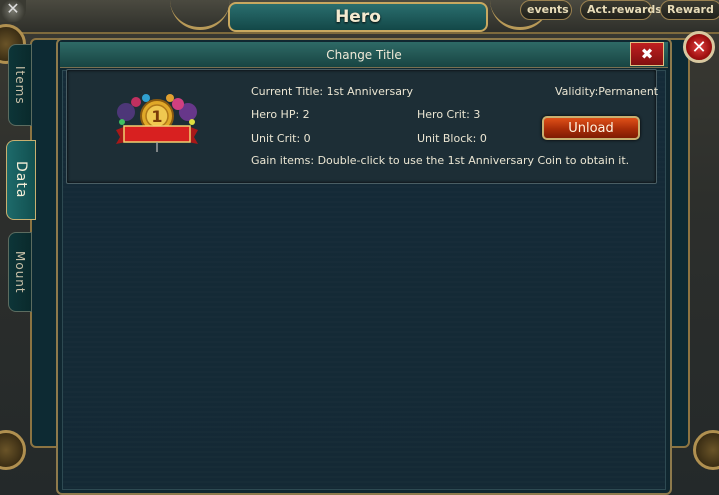  Describe the element at coordinates (699, 47) in the screenshot. I see `window-close-icon: ✕` at that location.